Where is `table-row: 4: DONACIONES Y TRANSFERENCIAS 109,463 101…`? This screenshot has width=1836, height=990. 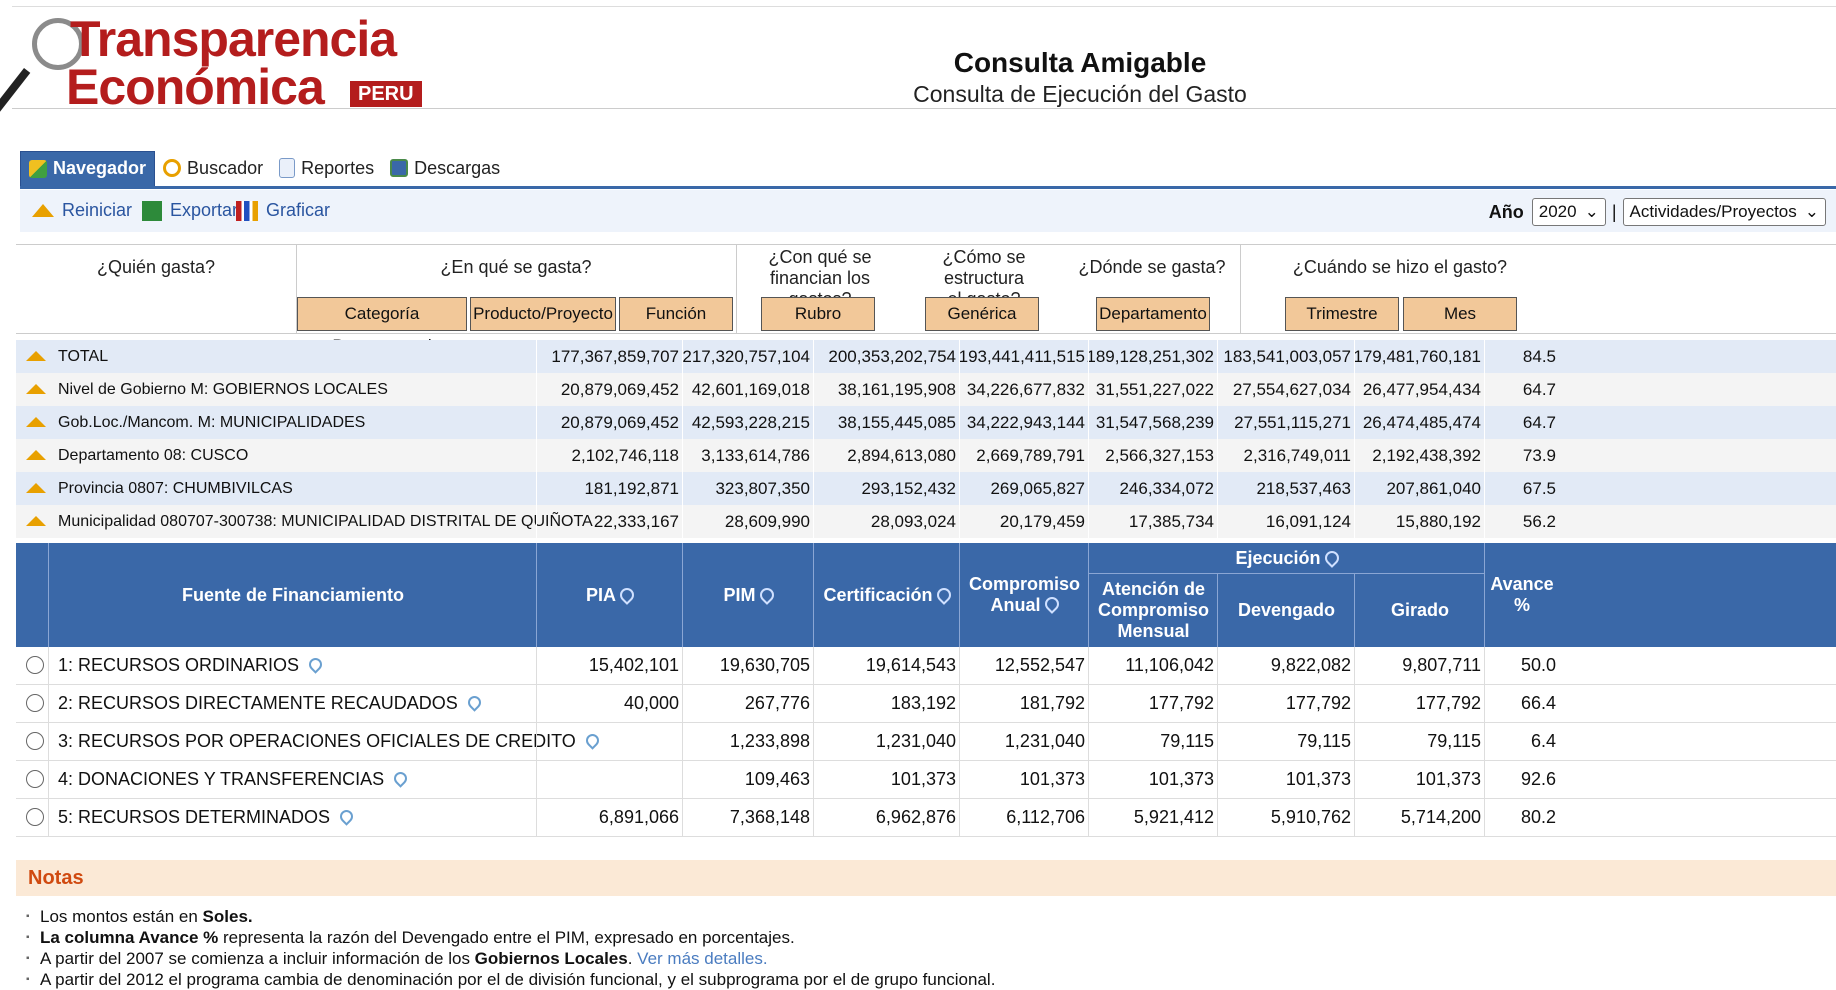 table-row: 4: DONACIONES Y TRANSFERENCIAS 109,463 101… is located at coordinates (926, 780).